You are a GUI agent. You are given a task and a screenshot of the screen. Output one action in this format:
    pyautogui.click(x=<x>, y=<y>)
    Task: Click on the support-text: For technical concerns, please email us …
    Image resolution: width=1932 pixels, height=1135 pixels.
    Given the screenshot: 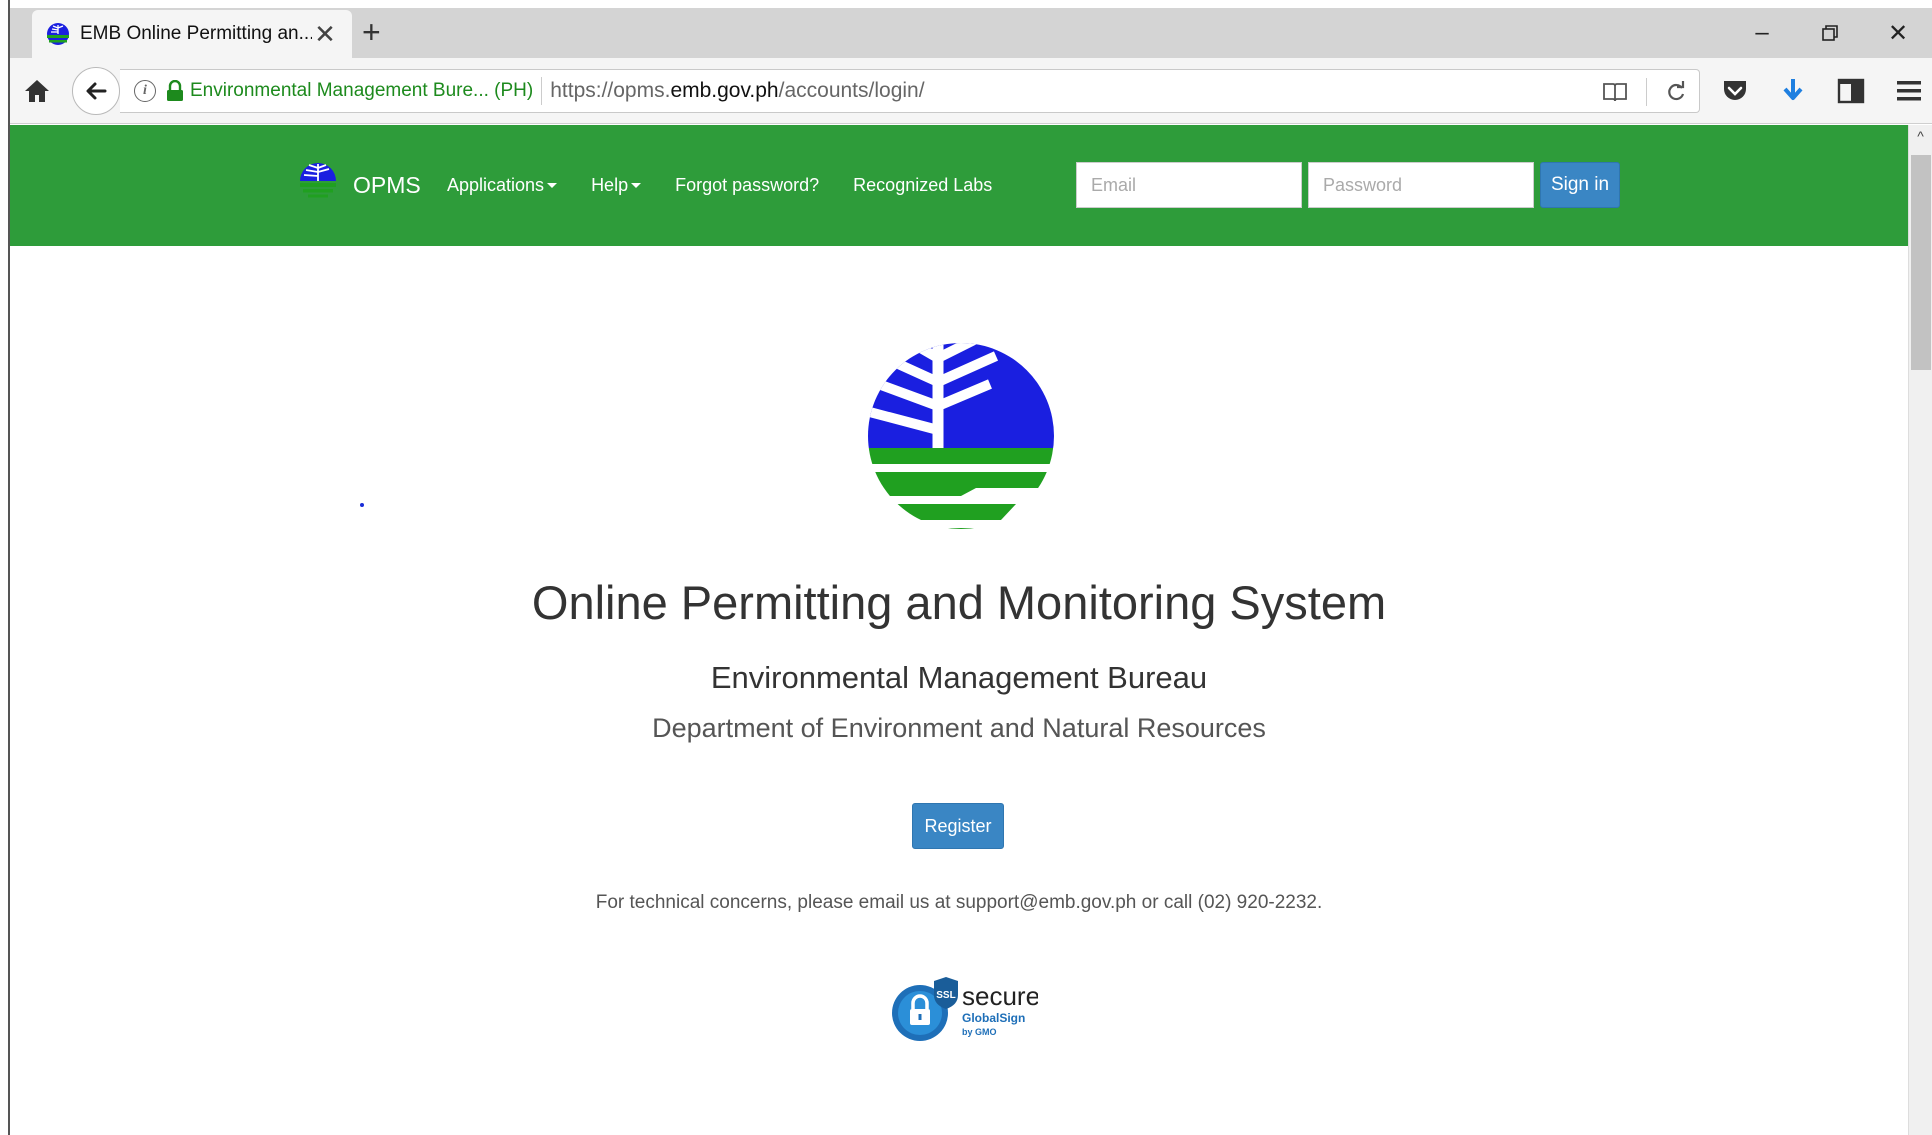 What is the action you would take?
    pyautogui.click(x=959, y=902)
    